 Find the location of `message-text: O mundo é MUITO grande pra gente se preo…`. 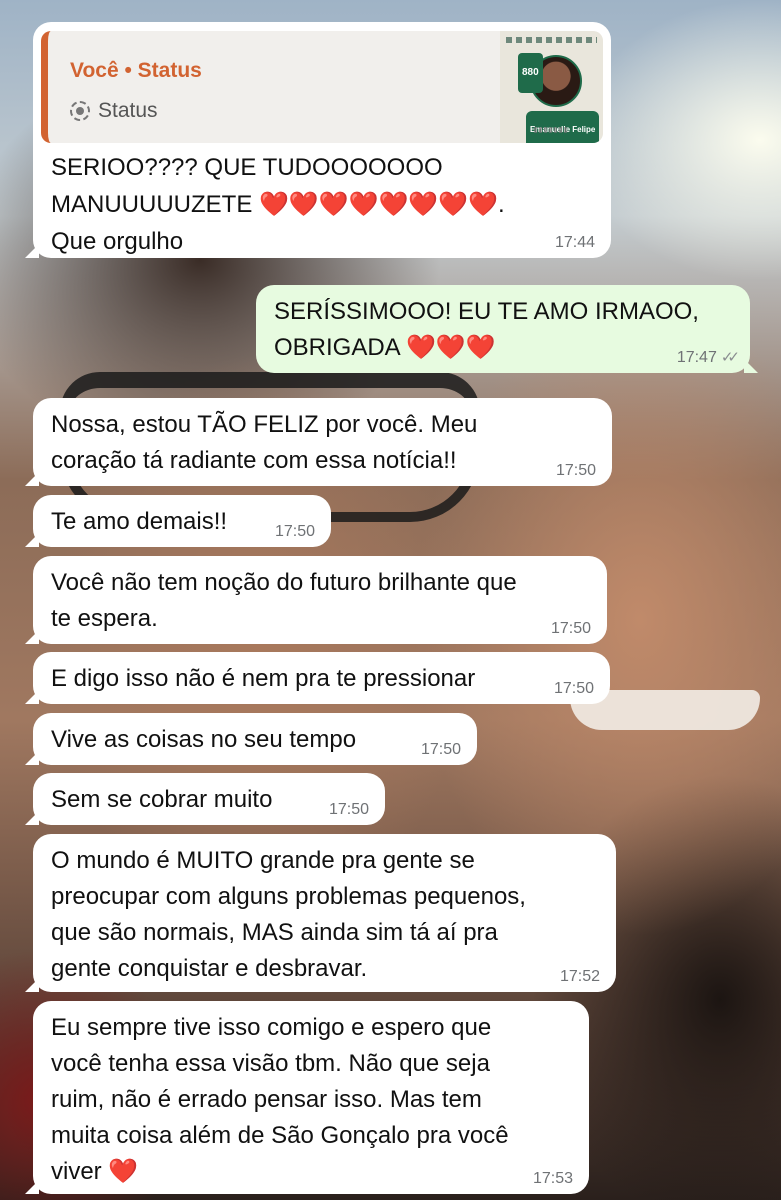

message-text: O mundo é MUITO grande pra gente se preo… is located at coordinates (288, 914).